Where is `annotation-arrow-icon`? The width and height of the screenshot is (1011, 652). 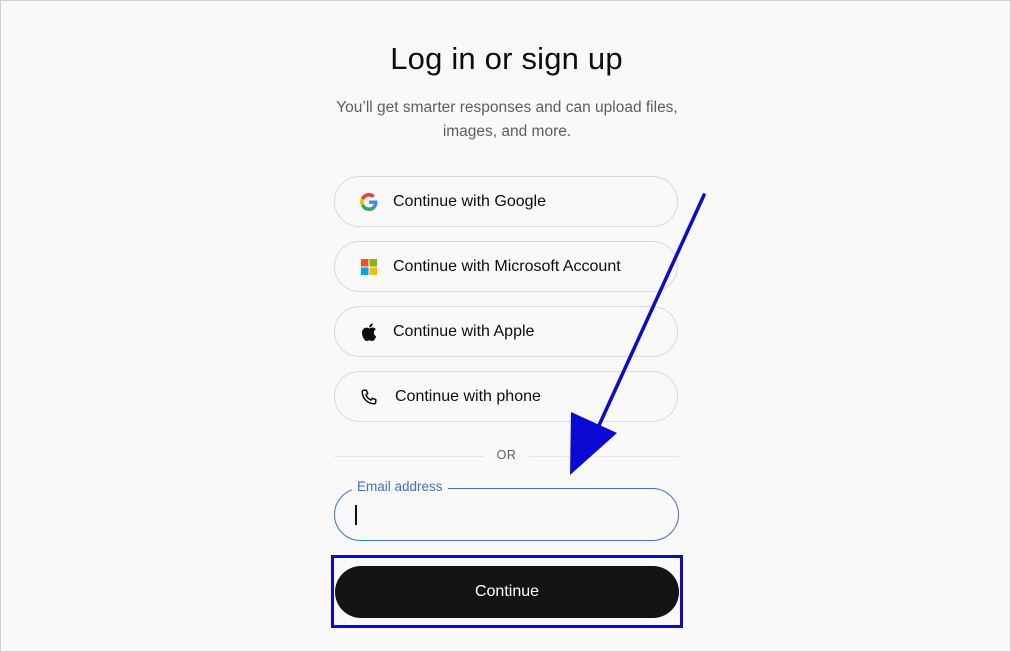 annotation-arrow-icon is located at coordinates (638, 334).